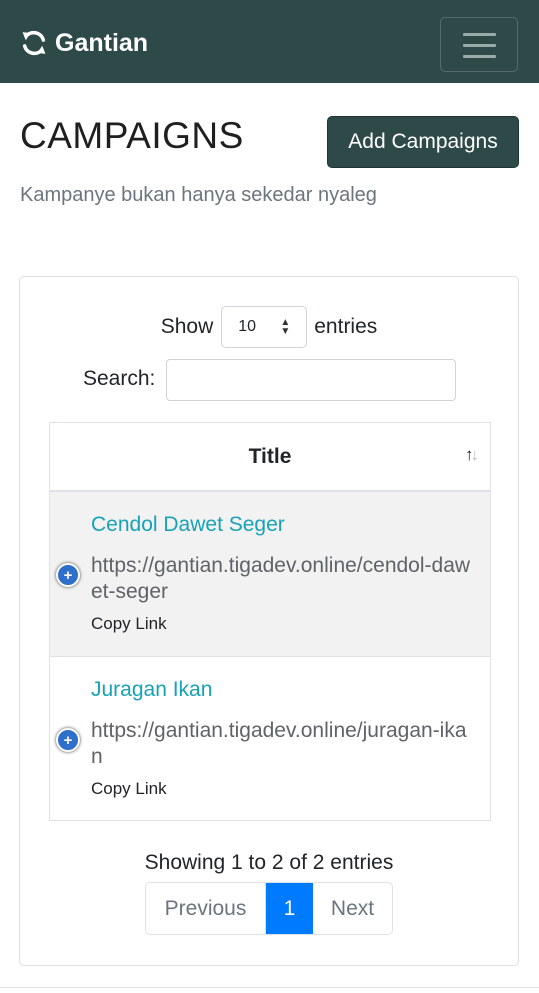  I want to click on page-title: CAMPAIGNS, so click(132, 135).